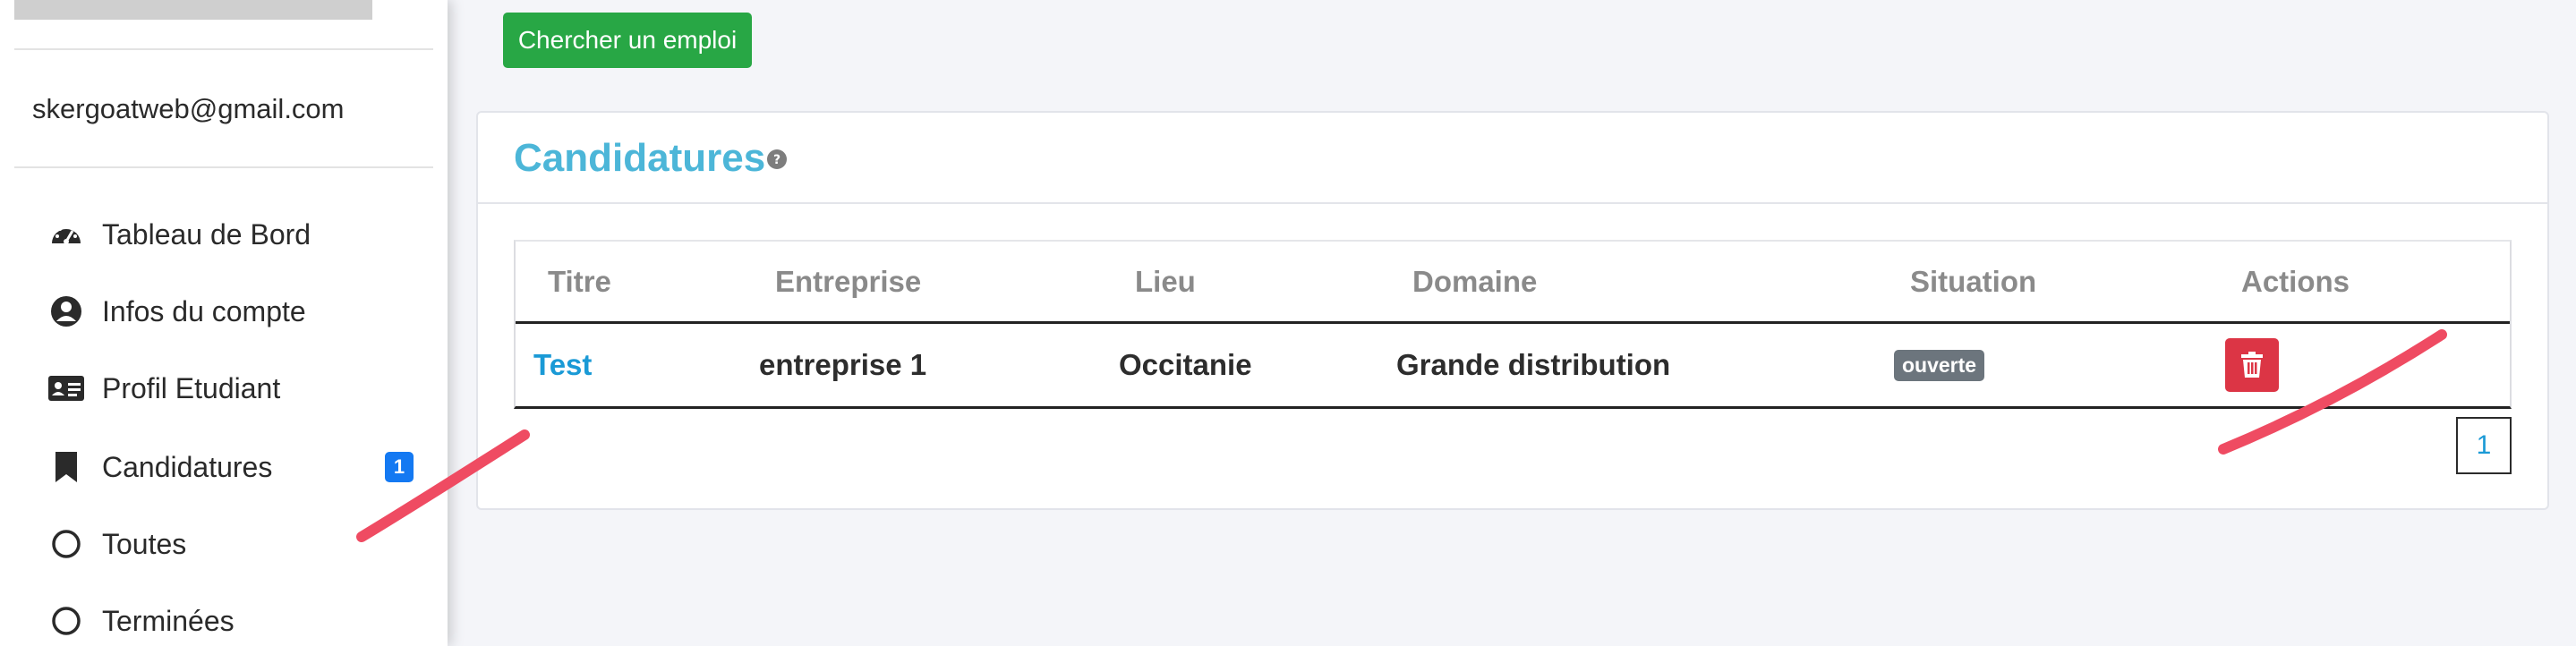 The width and height of the screenshot is (2576, 646). What do you see at coordinates (562, 365) in the screenshot?
I see `application-title-link: Test` at bounding box center [562, 365].